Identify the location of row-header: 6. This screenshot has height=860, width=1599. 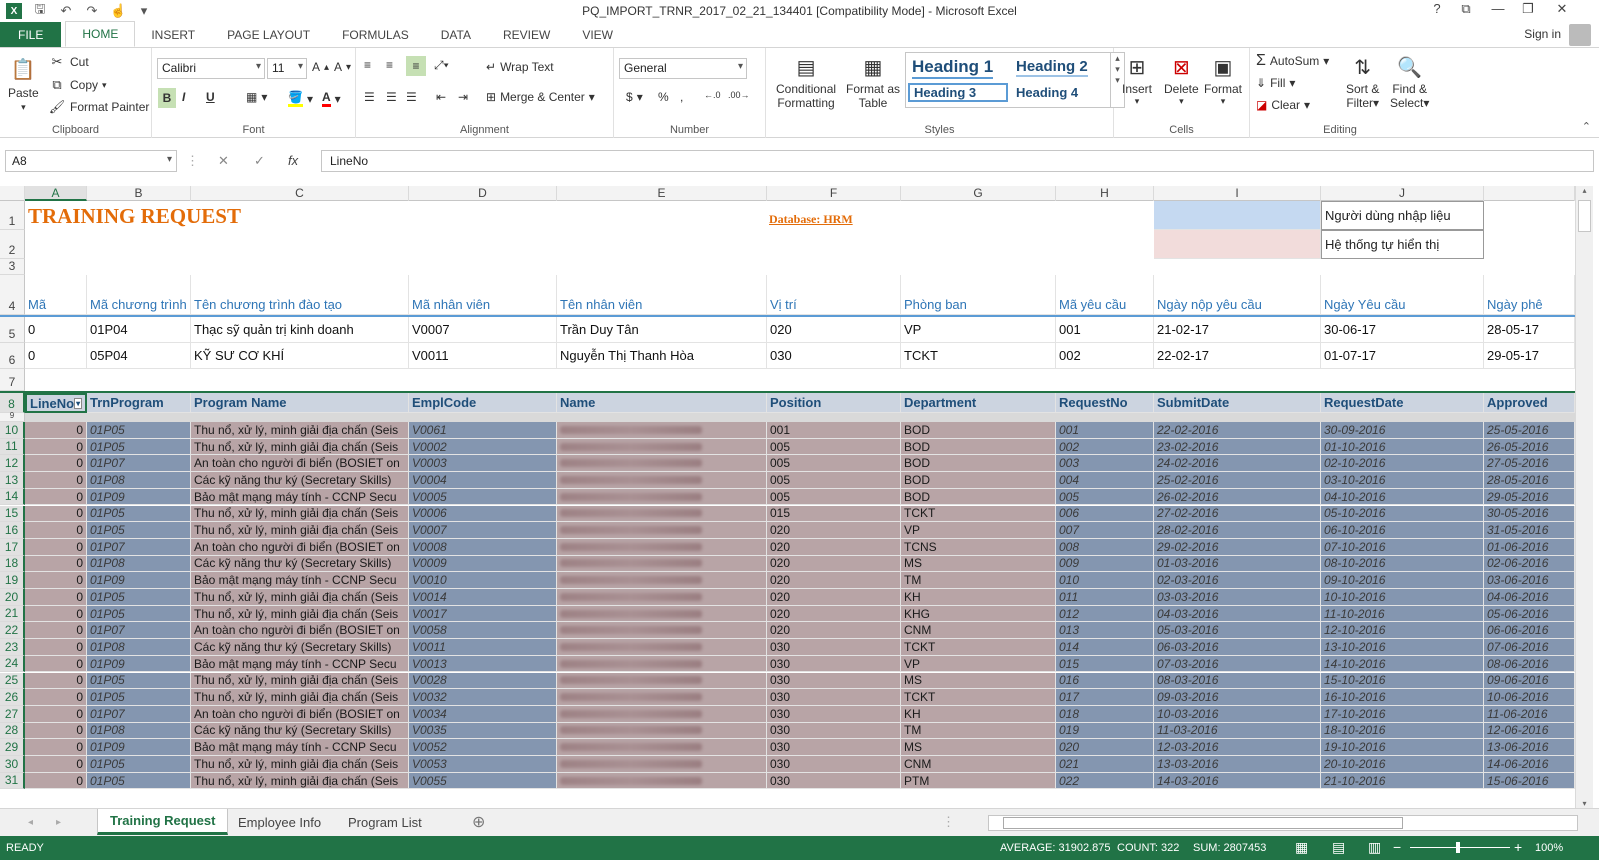
(12, 356).